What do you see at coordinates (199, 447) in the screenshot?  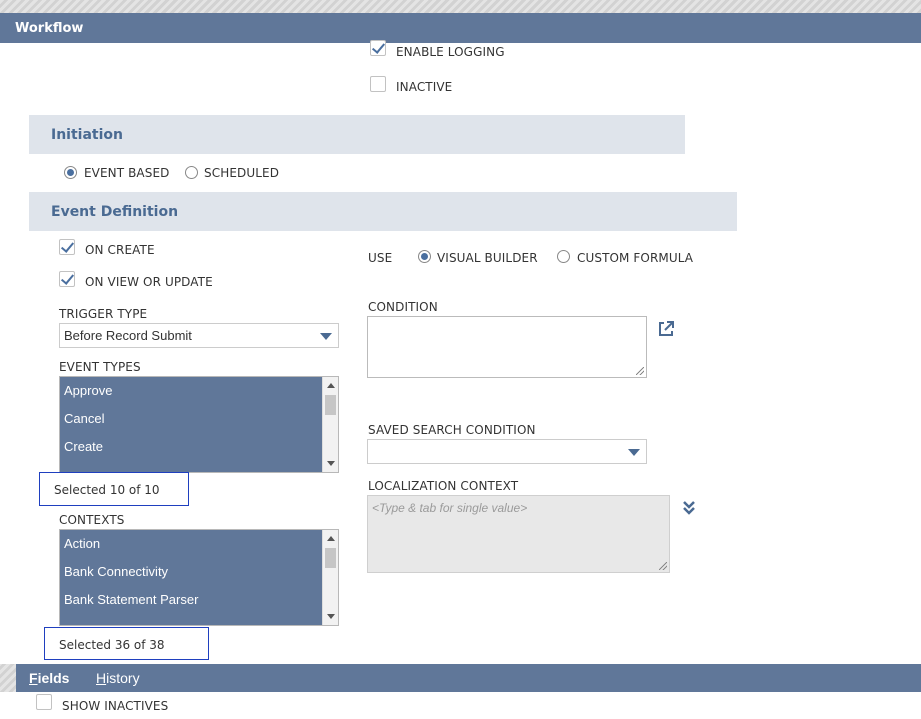 I see `list-item: Create` at bounding box center [199, 447].